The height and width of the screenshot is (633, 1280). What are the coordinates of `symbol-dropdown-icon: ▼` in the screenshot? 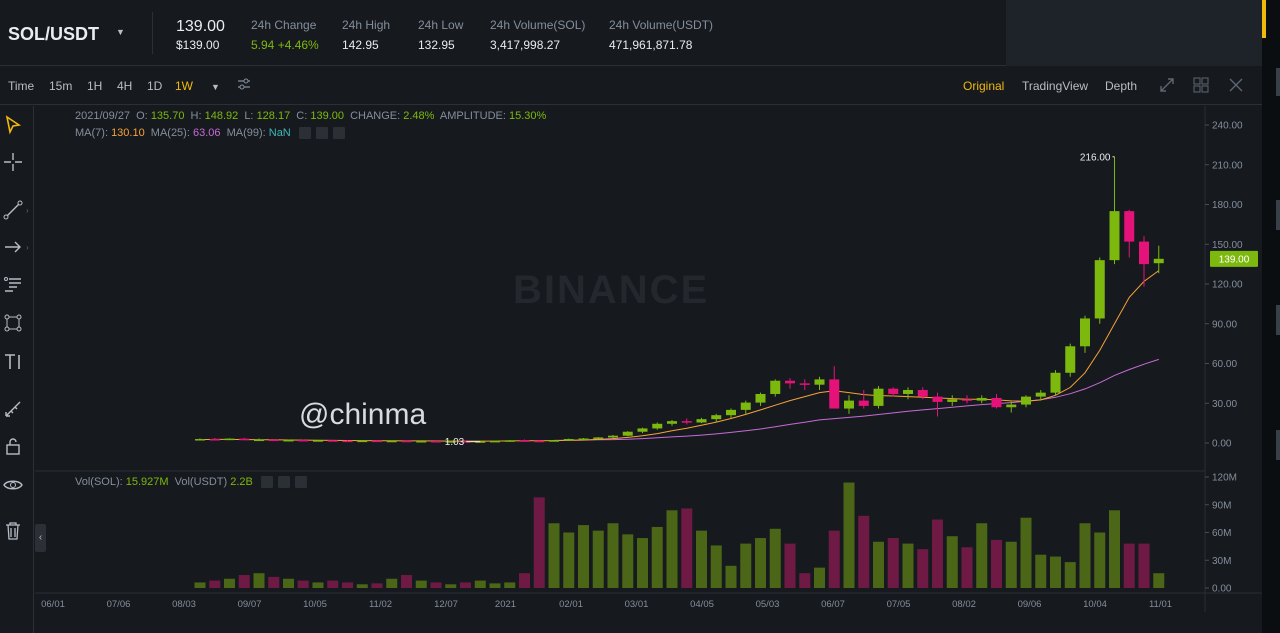 It's located at (120, 32).